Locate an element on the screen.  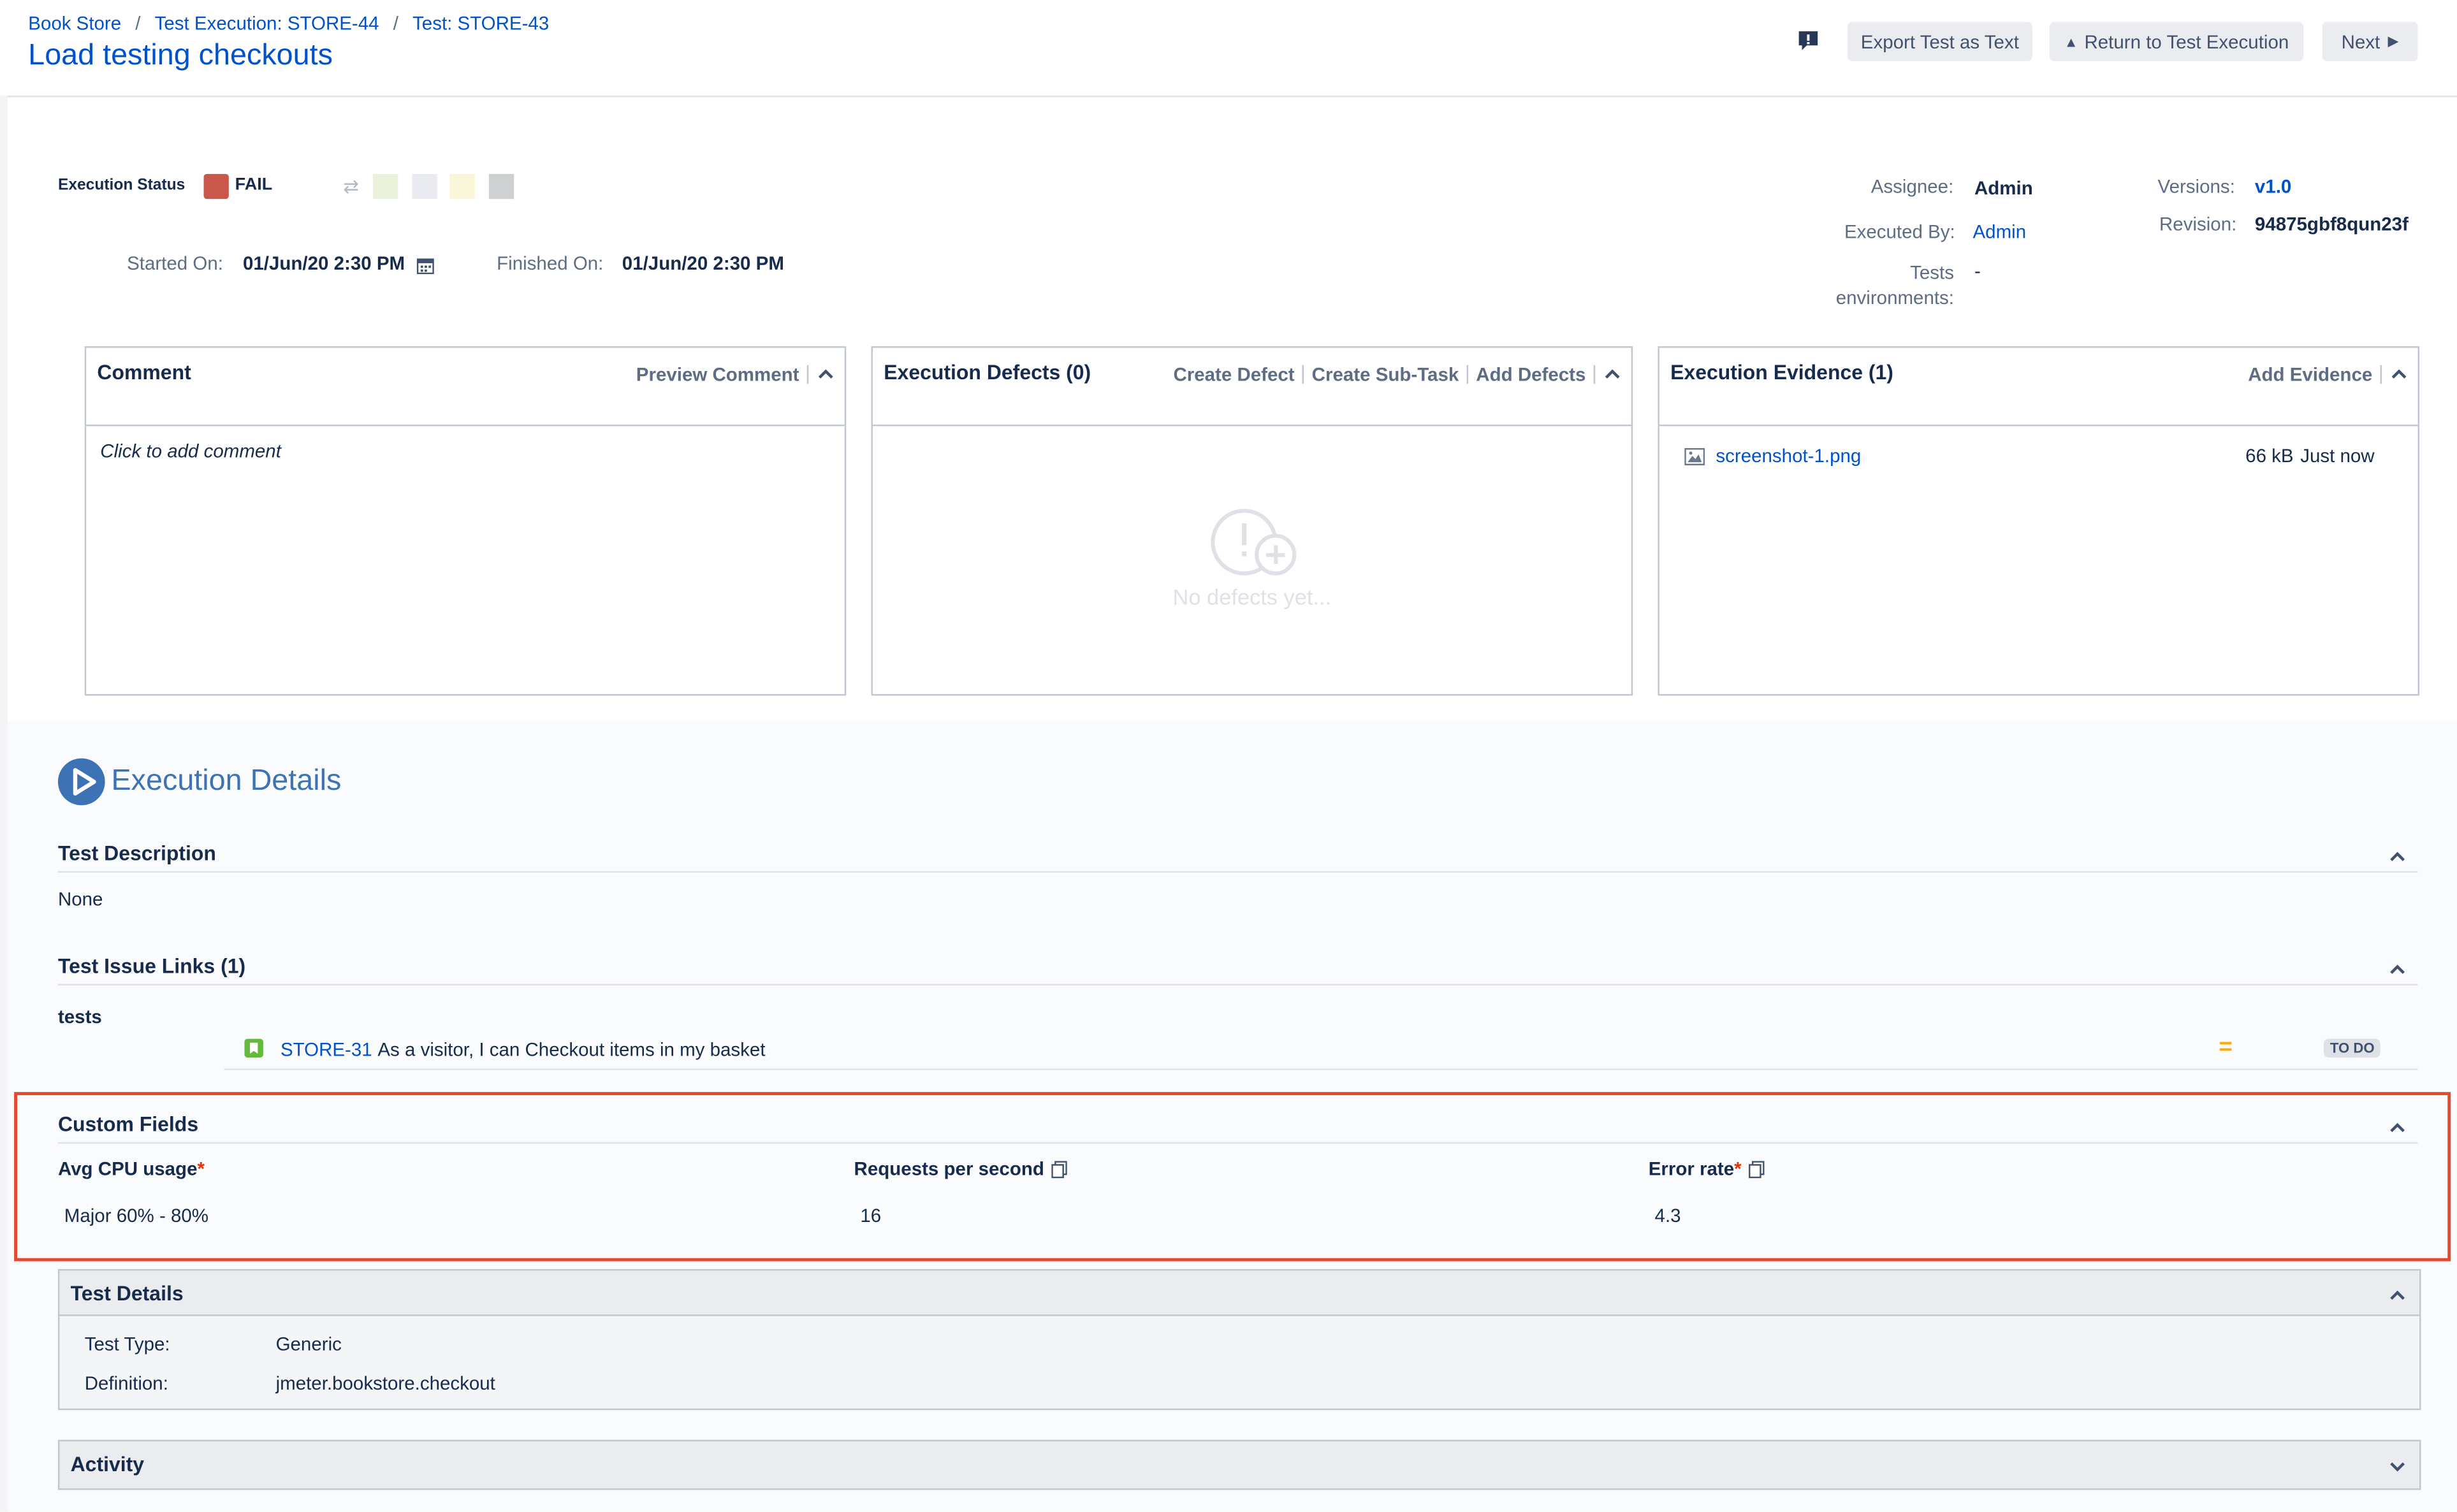
create-defect-button: Create Defect is located at coordinates (1233, 374).